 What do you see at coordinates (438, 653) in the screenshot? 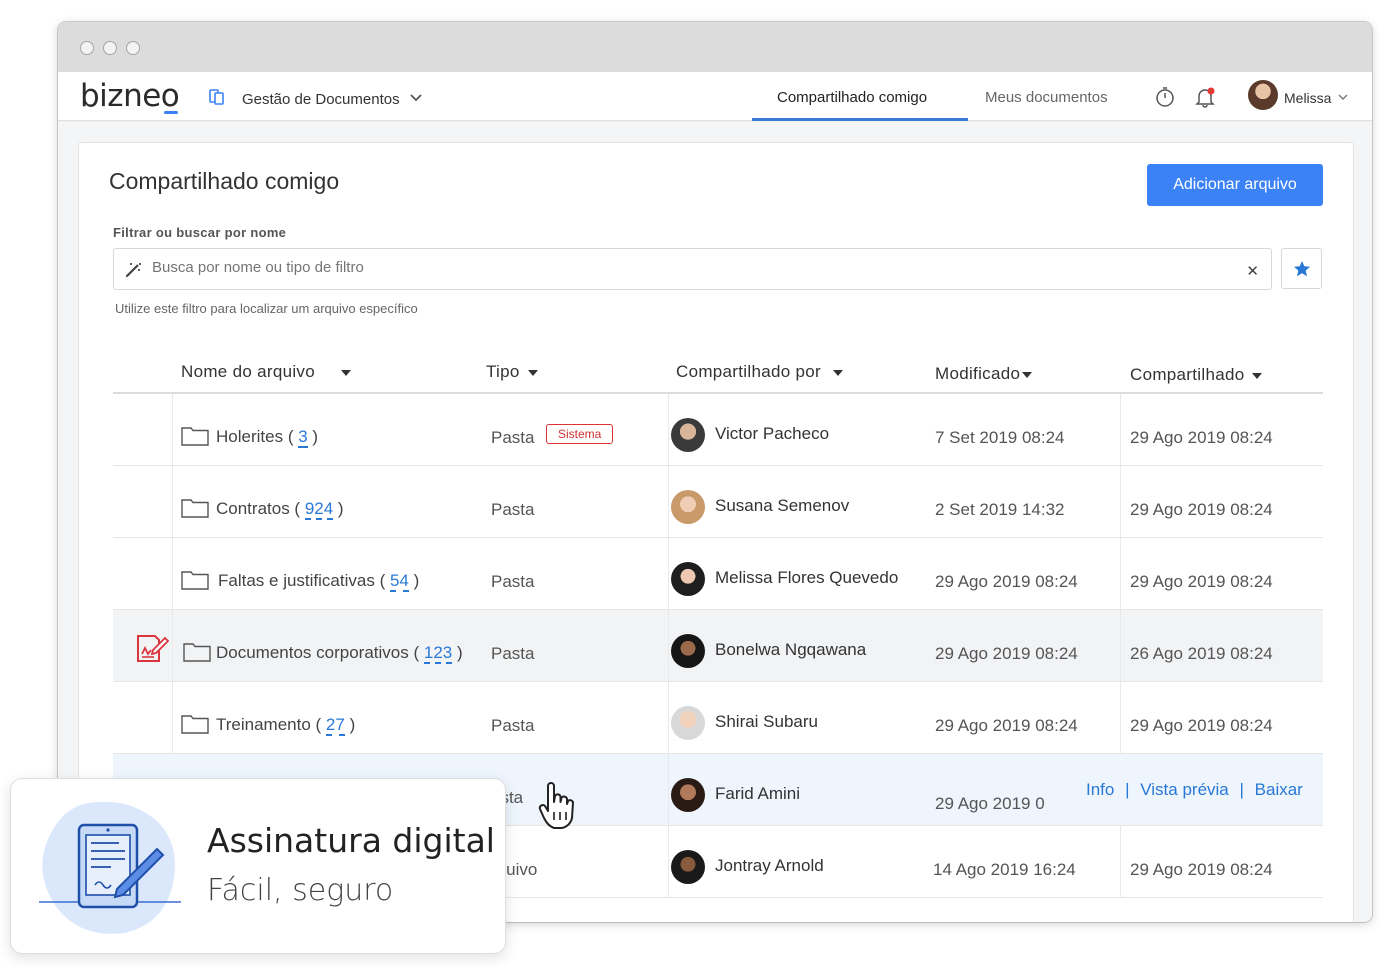
I see `file-count: 123` at bounding box center [438, 653].